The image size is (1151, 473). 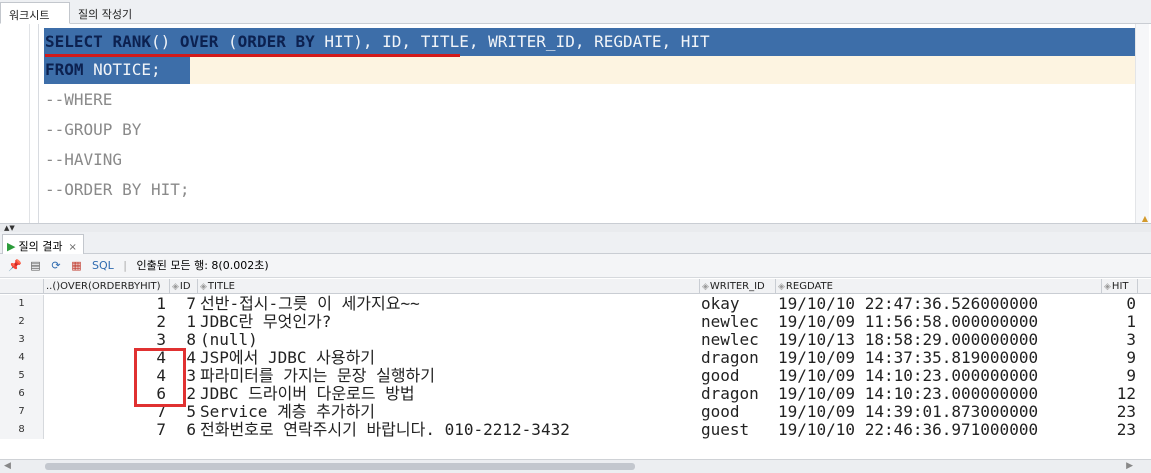 What do you see at coordinates (131, 41) in the screenshot?
I see `keyword: RANK` at bounding box center [131, 41].